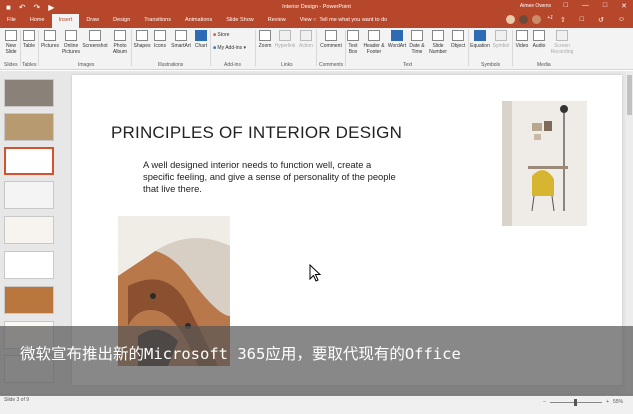 The image size is (633, 414). I want to click on room-illustration, so click(544, 163).